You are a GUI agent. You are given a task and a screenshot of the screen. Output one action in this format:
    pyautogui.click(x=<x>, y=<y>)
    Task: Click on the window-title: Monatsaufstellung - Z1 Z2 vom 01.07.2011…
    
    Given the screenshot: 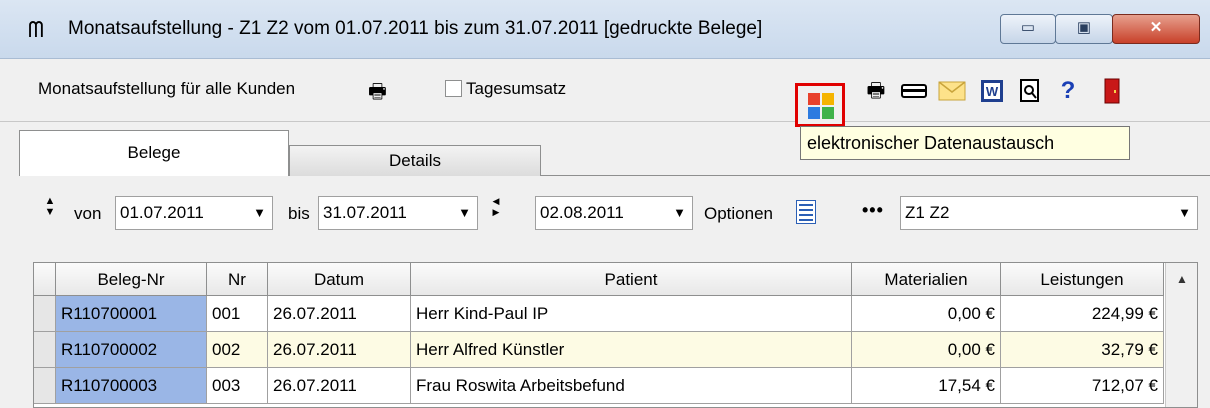 What is the action you would take?
    pyautogui.click(x=415, y=28)
    